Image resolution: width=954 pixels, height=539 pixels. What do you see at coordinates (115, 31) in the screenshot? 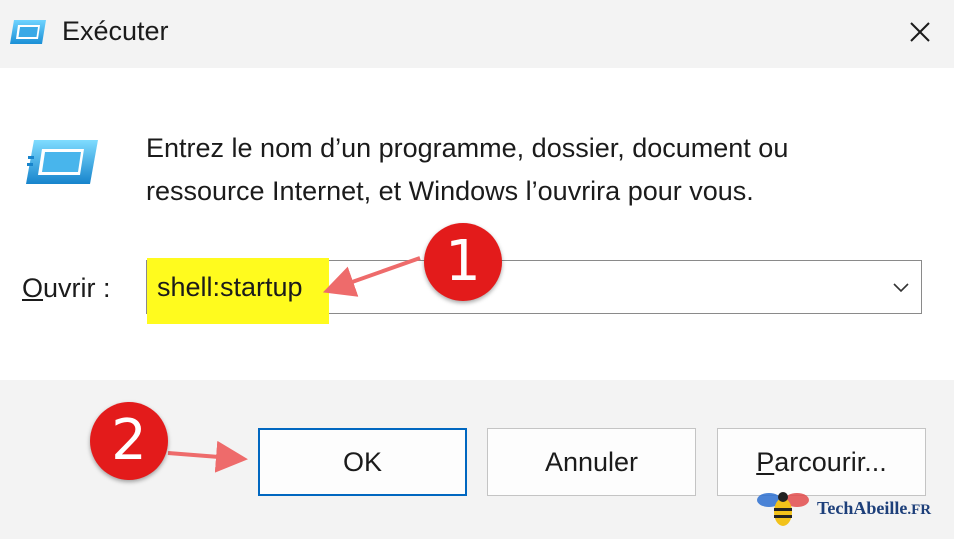
I see `window-title: Exécuter` at bounding box center [115, 31].